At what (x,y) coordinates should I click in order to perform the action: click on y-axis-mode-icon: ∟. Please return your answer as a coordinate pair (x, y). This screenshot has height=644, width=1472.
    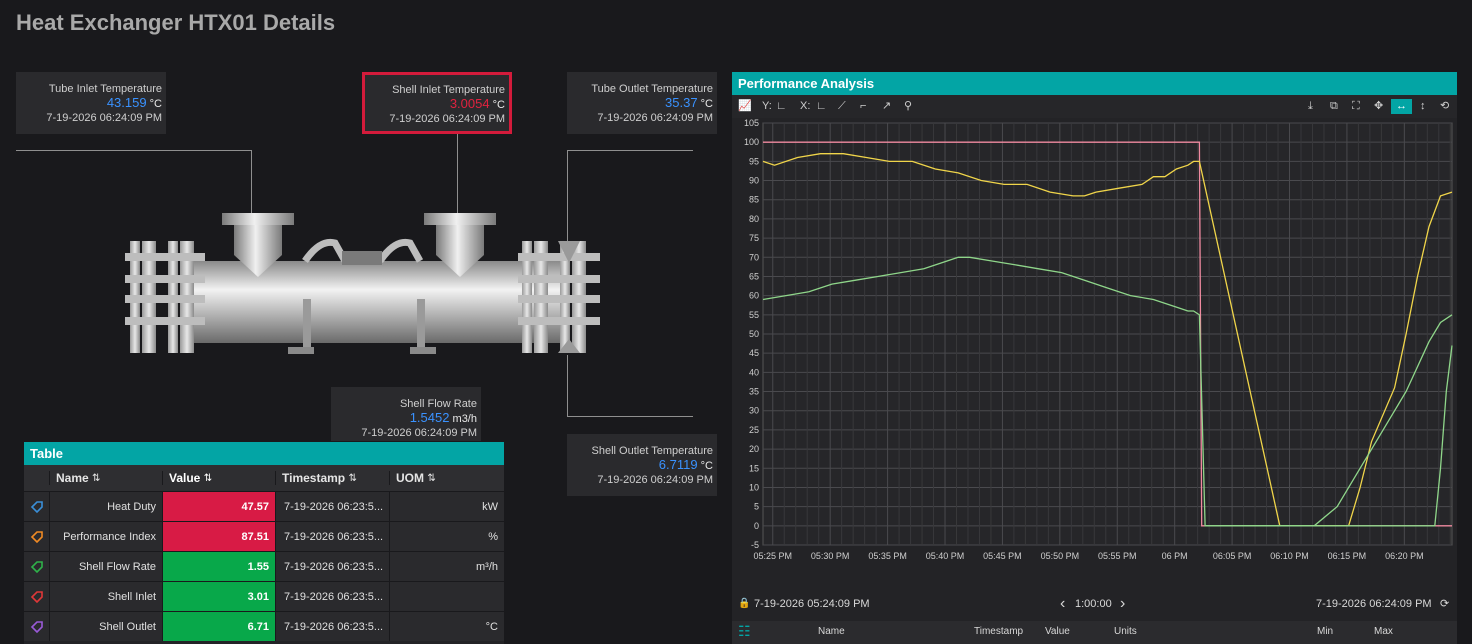
    Looking at the image, I should click on (781, 106).